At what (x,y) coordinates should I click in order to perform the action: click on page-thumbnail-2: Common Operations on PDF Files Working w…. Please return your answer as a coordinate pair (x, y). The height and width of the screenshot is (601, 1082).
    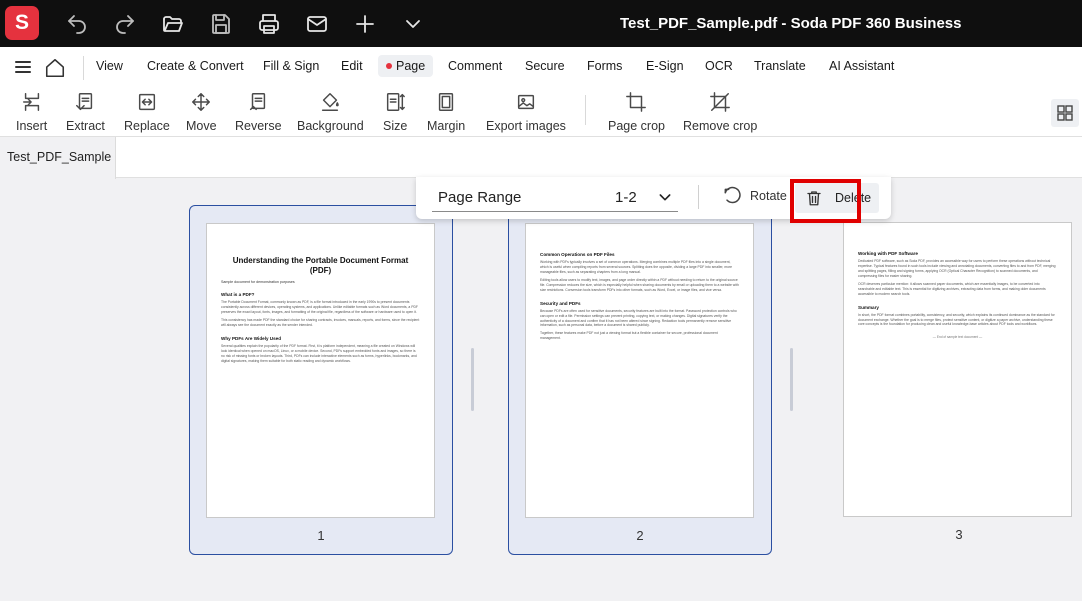
    Looking at the image, I should click on (640, 380).